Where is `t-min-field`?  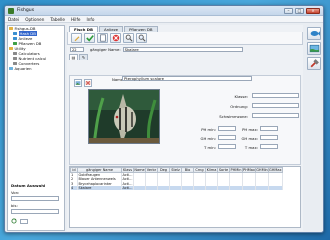 t-min-field is located at coordinates (227, 146).